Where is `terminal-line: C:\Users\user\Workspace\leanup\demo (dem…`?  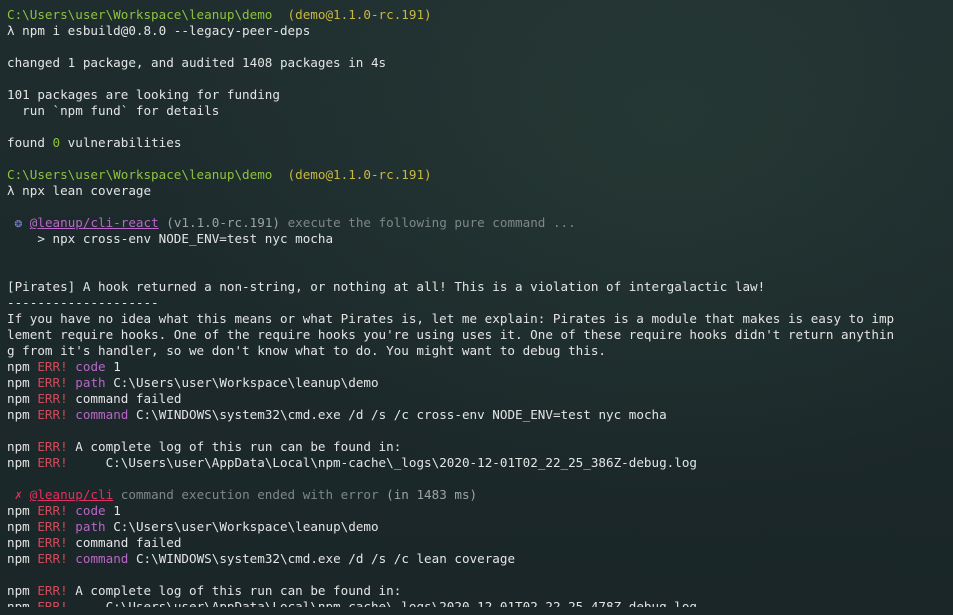 terminal-line: C:\Users\user\Workspace\leanup\demo (dem… is located at coordinates (477, 175).